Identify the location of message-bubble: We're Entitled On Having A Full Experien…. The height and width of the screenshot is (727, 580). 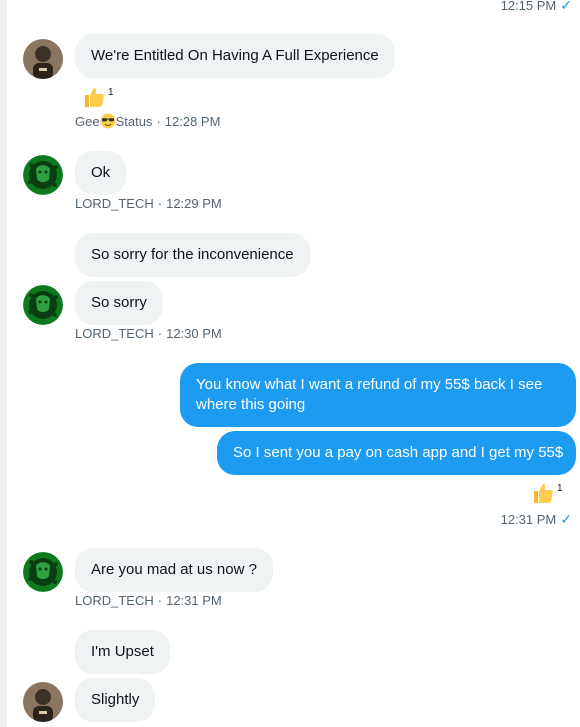
(235, 56).